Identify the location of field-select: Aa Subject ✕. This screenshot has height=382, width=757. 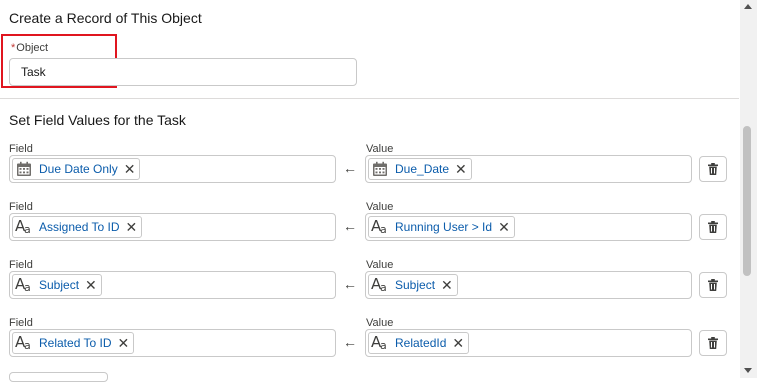
(172, 285).